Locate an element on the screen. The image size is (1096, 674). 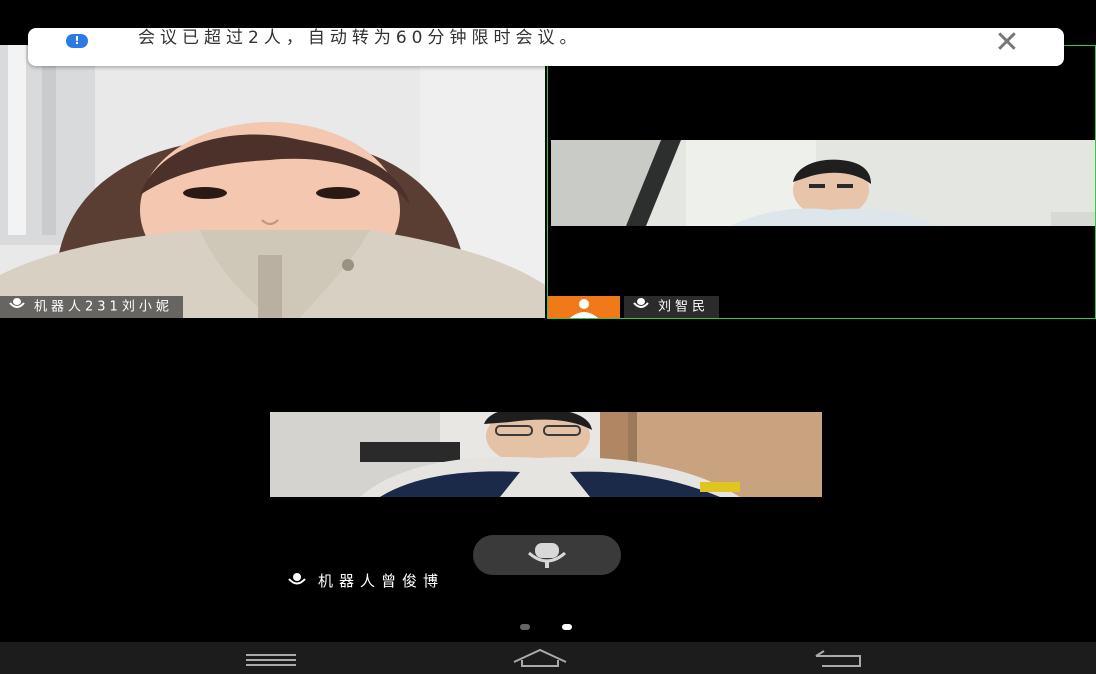
participant-name-bar-left: 机器人231刘小妮 is located at coordinates (91, 307).